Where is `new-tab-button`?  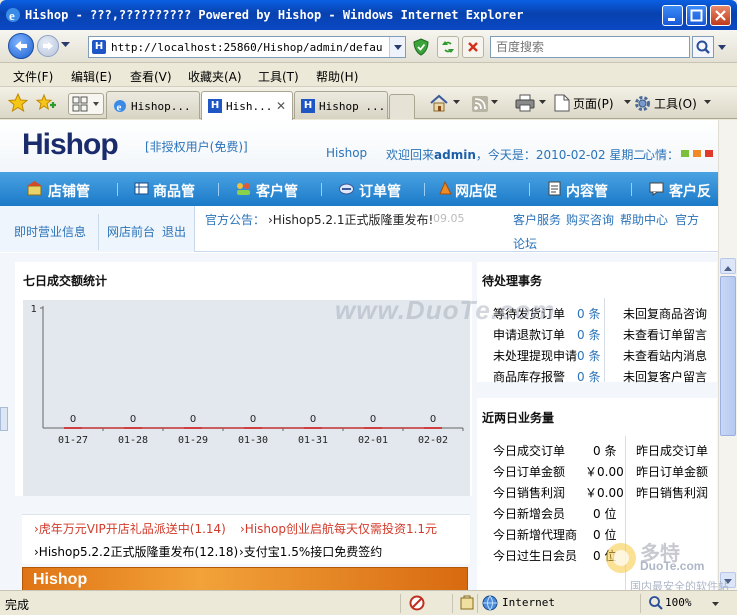 new-tab-button is located at coordinates (402, 106).